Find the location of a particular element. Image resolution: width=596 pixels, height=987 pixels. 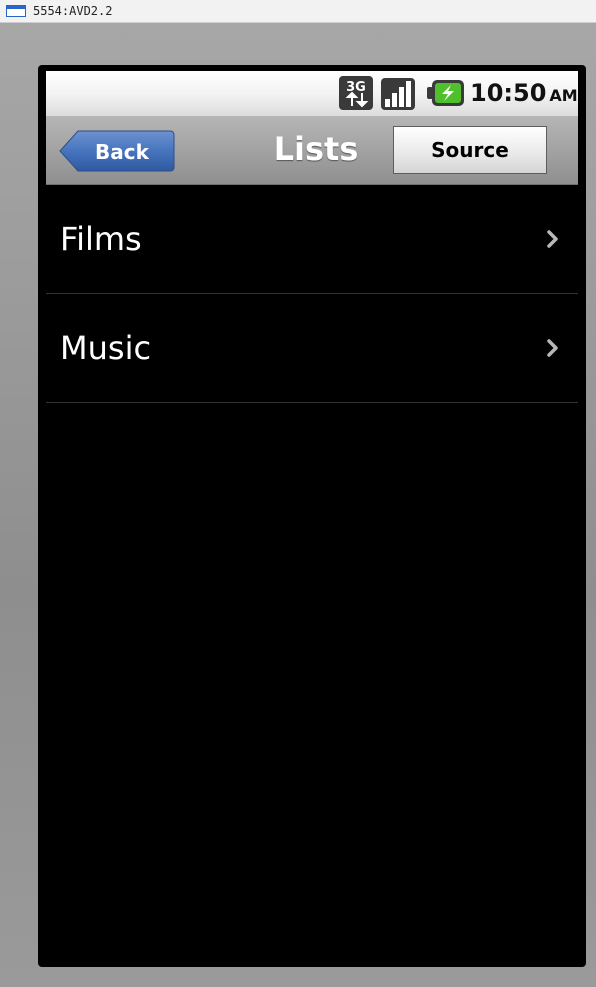

3g-icon: 3G is located at coordinates (356, 93).